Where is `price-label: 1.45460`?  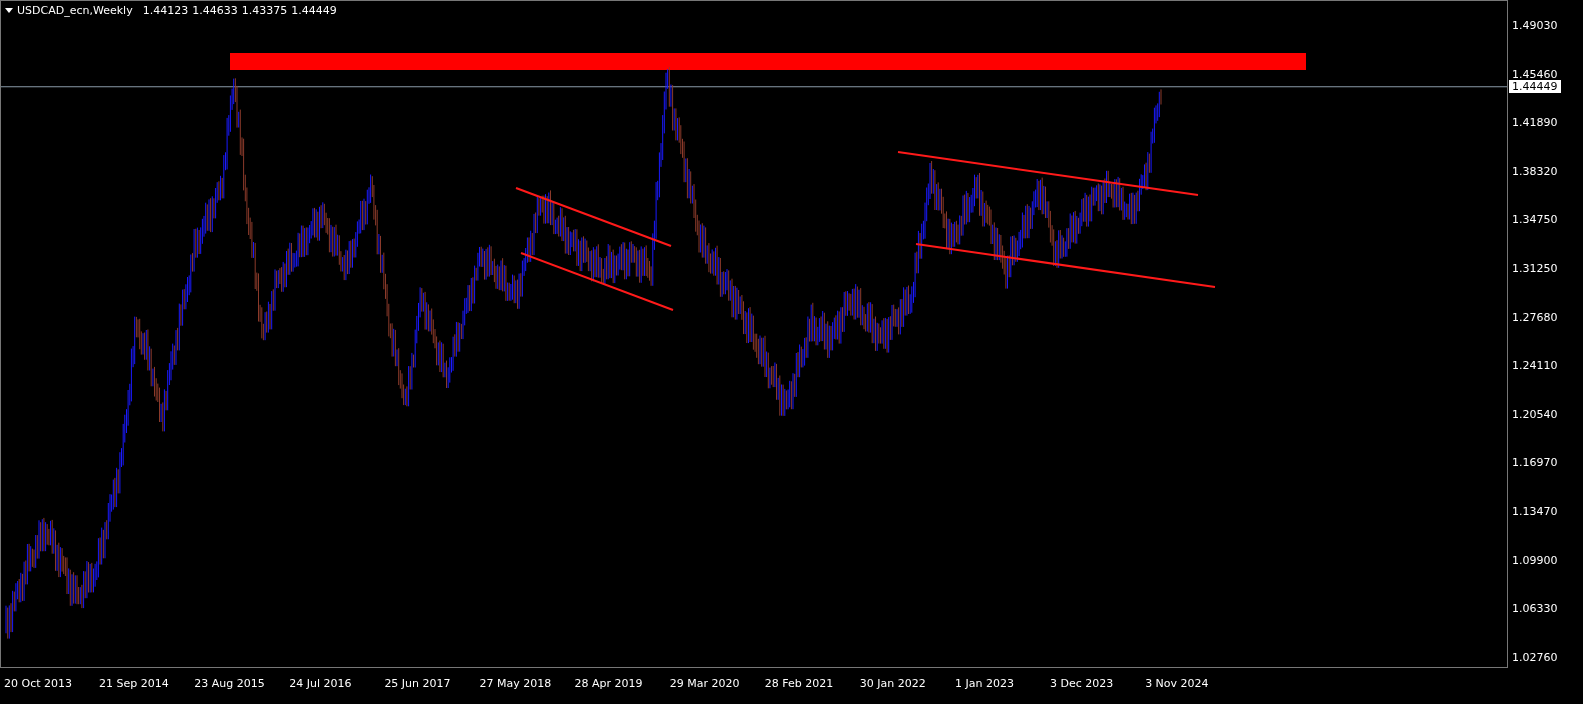 price-label: 1.45460 is located at coordinates (1535, 74).